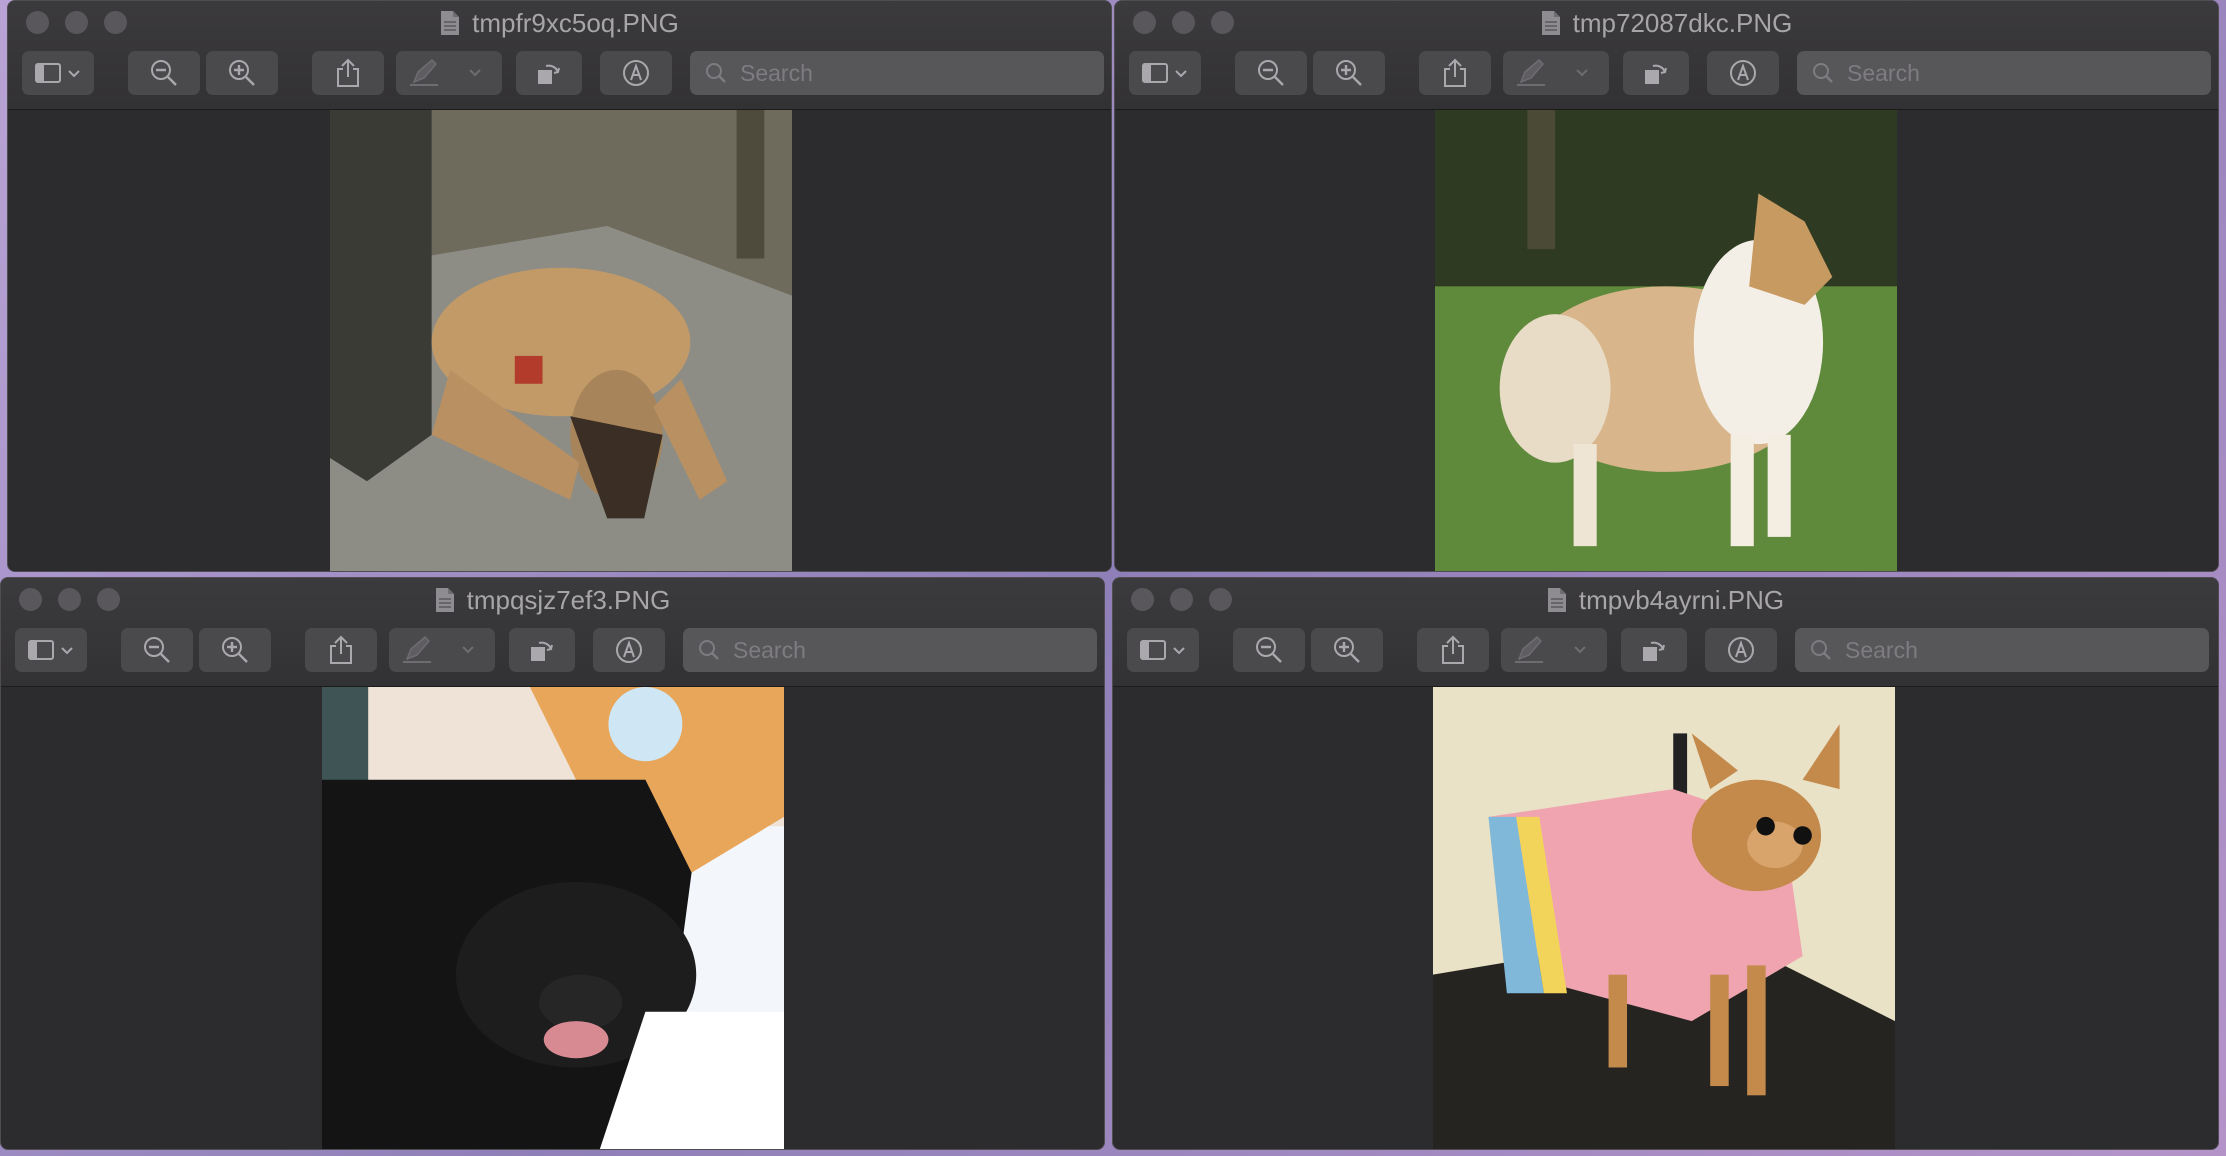 This screenshot has width=2226, height=1156. What do you see at coordinates (1681, 599) in the screenshot?
I see `window-title-text: tmpvb4ayrni.PNG` at bounding box center [1681, 599].